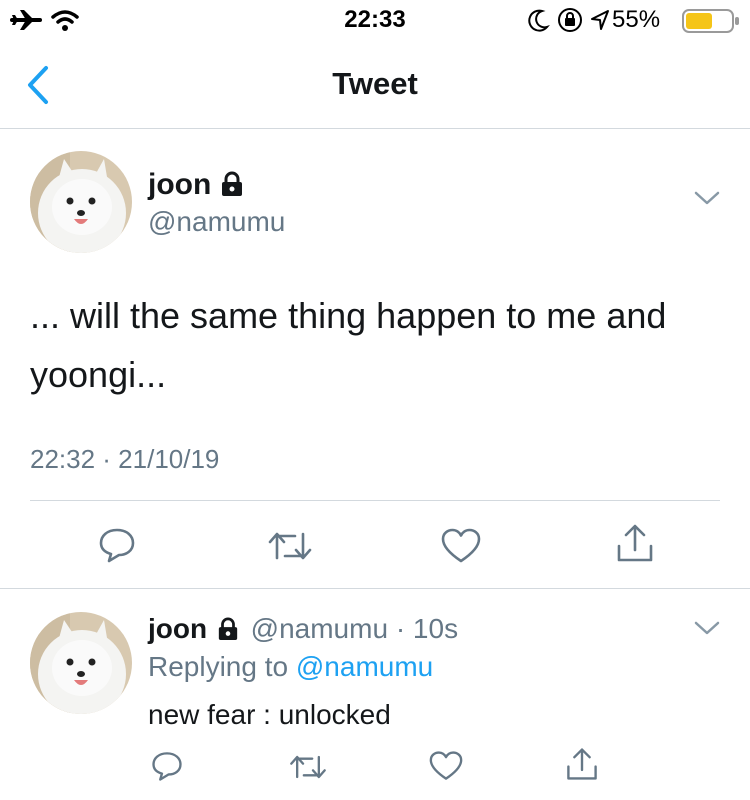 The height and width of the screenshot is (800, 750). What do you see at coordinates (269, 714) in the screenshot?
I see `reply-text: new fear : unlocked` at bounding box center [269, 714].